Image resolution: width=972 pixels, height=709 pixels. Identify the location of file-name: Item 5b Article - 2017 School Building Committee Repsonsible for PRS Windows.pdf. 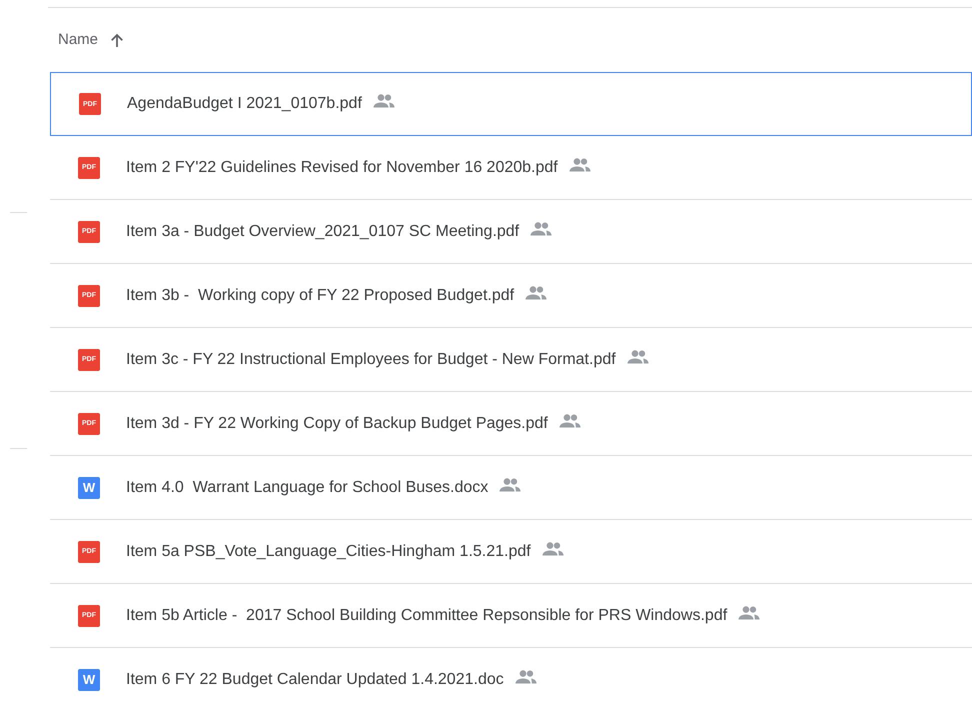
(427, 616).